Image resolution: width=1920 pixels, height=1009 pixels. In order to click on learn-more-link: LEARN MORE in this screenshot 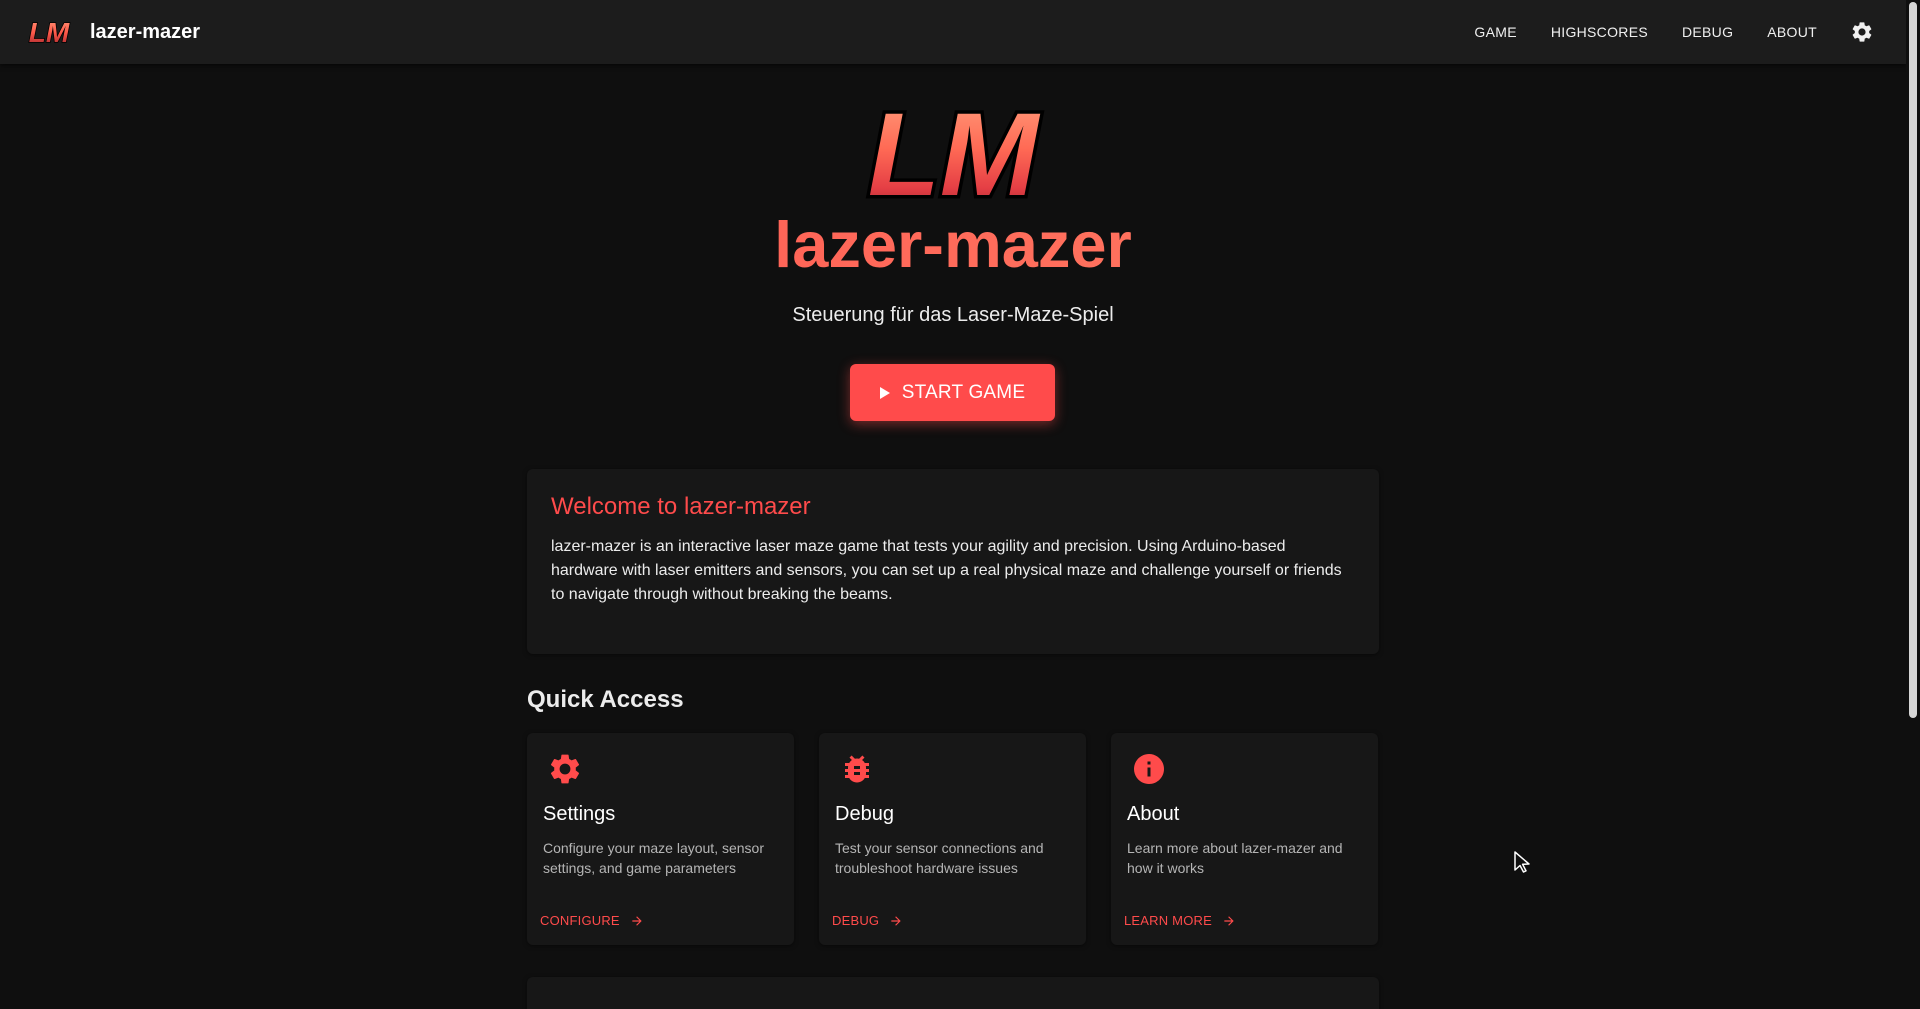, I will do `click(1180, 920)`.